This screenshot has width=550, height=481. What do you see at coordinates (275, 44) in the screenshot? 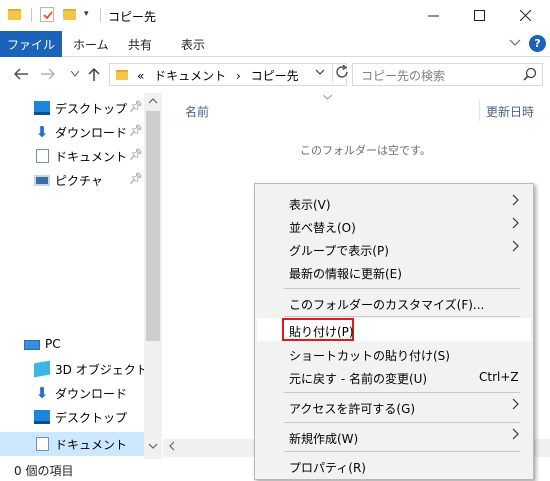
I see `ribbon-tabs: ファイル ホーム 共有 表示 ?` at bounding box center [275, 44].